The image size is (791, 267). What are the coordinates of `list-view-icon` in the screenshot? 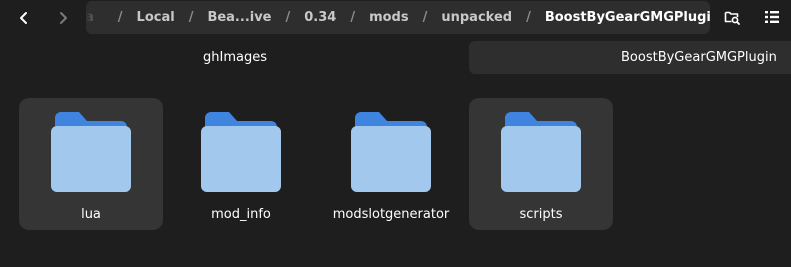 It's located at (772, 17).